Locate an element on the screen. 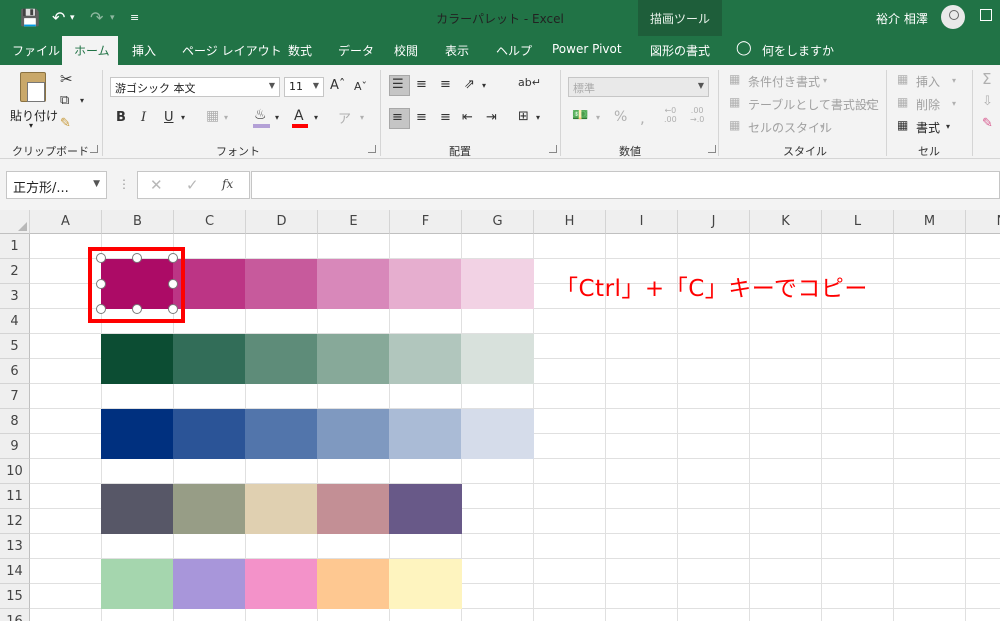 The height and width of the screenshot is (621, 1000). resize-handle-bottom is located at coordinates (137, 309).